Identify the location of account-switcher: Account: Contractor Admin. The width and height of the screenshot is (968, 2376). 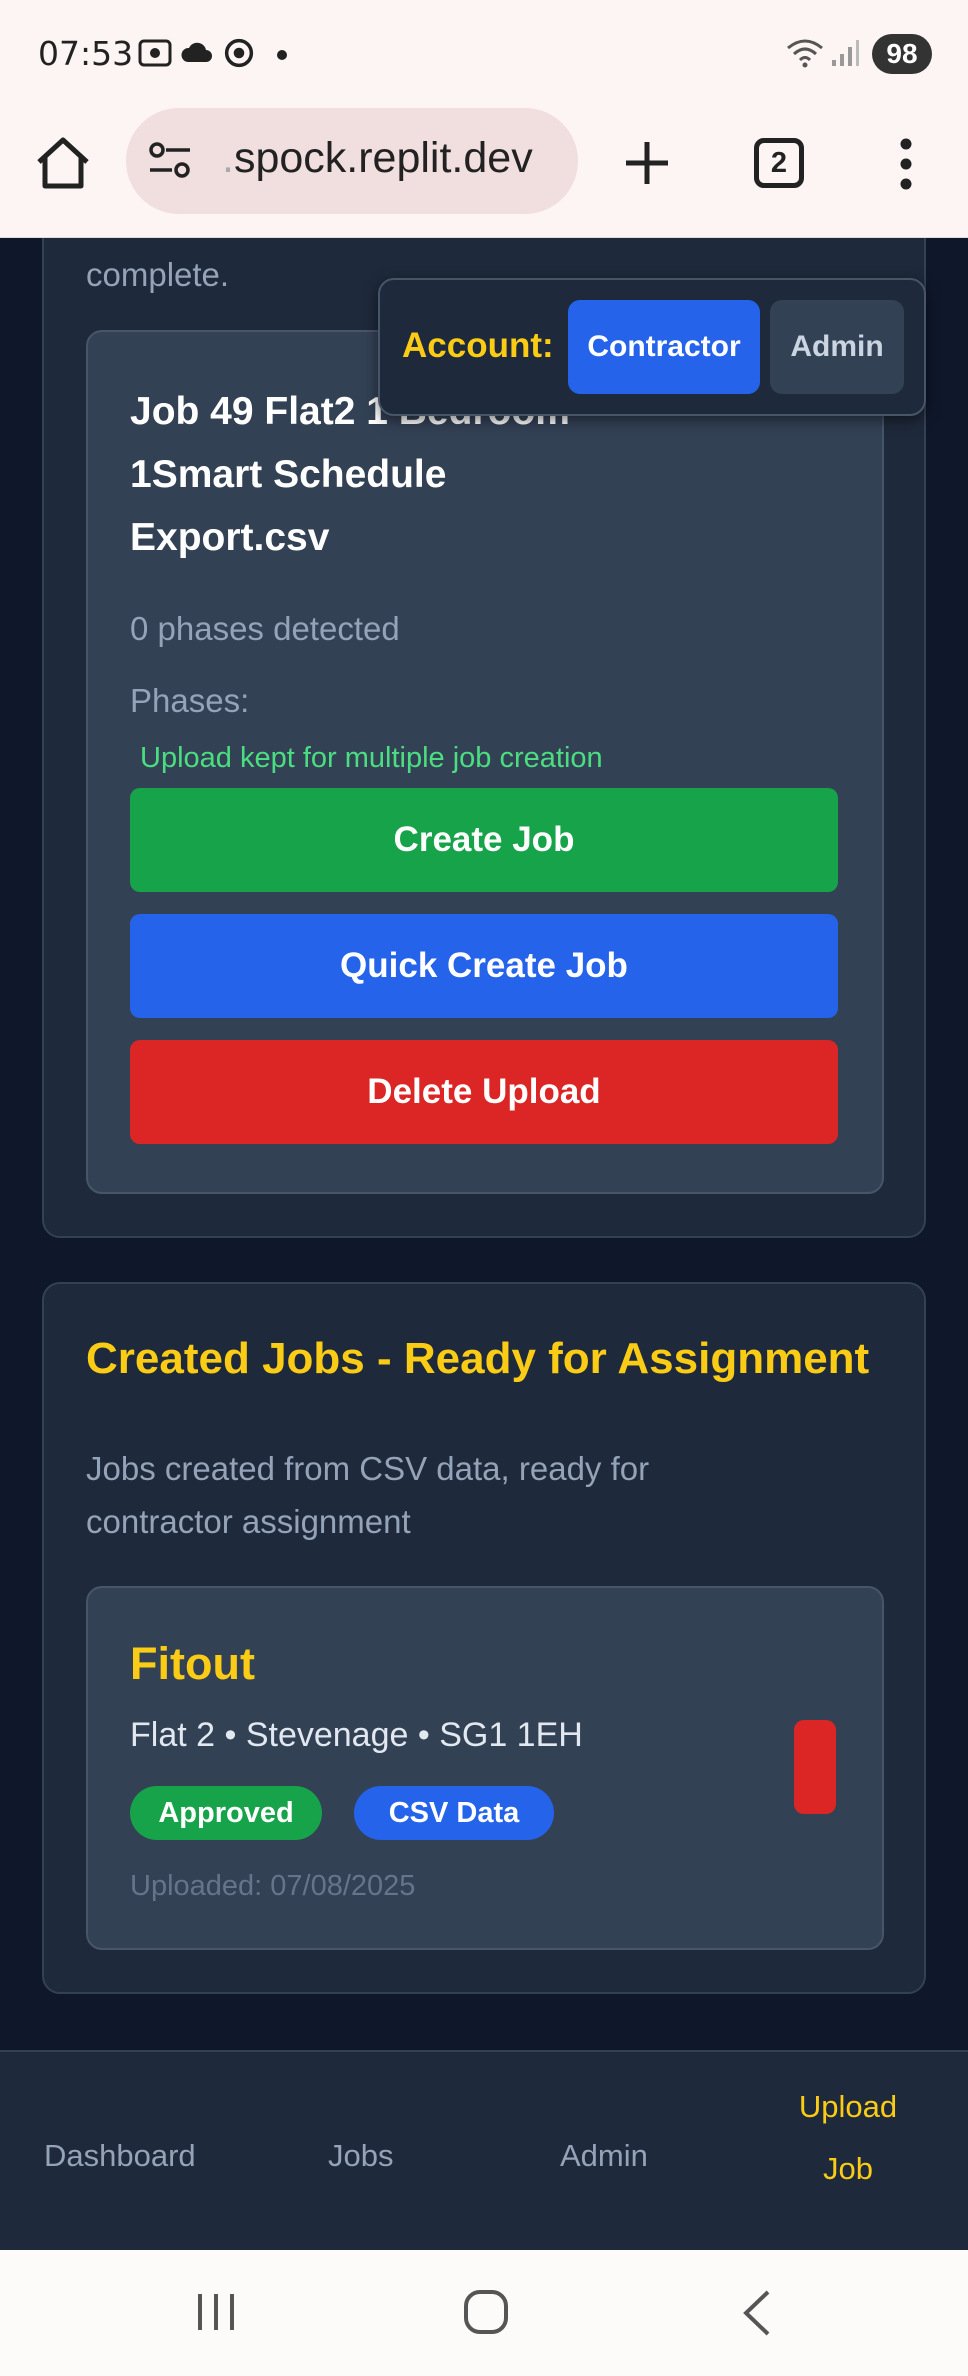
(652, 347).